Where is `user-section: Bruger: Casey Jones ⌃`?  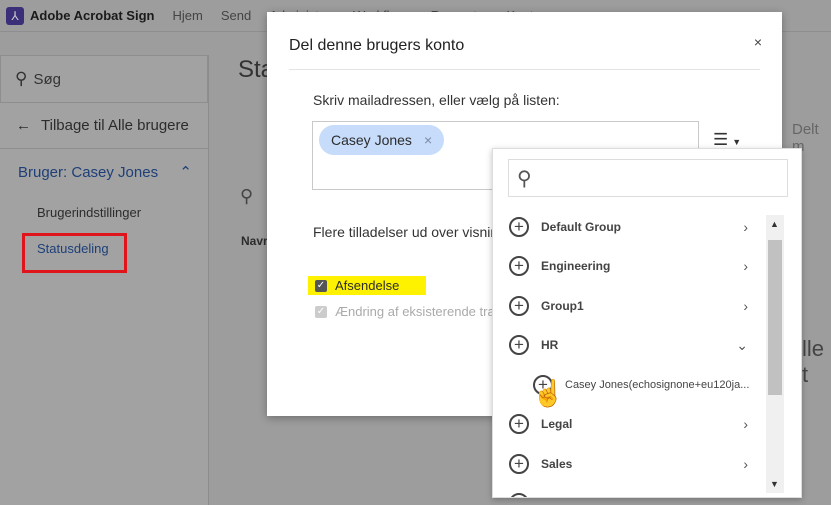
user-section: Bruger: Casey Jones ⌃ is located at coordinates (104, 172).